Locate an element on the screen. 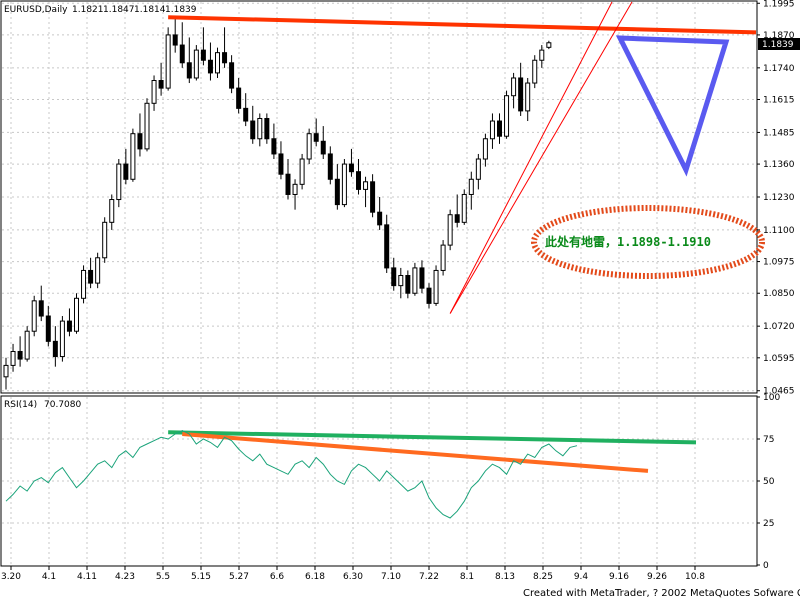 The height and width of the screenshot is (600, 800). current-price-value: 1.1839 is located at coordinates (778, 45).